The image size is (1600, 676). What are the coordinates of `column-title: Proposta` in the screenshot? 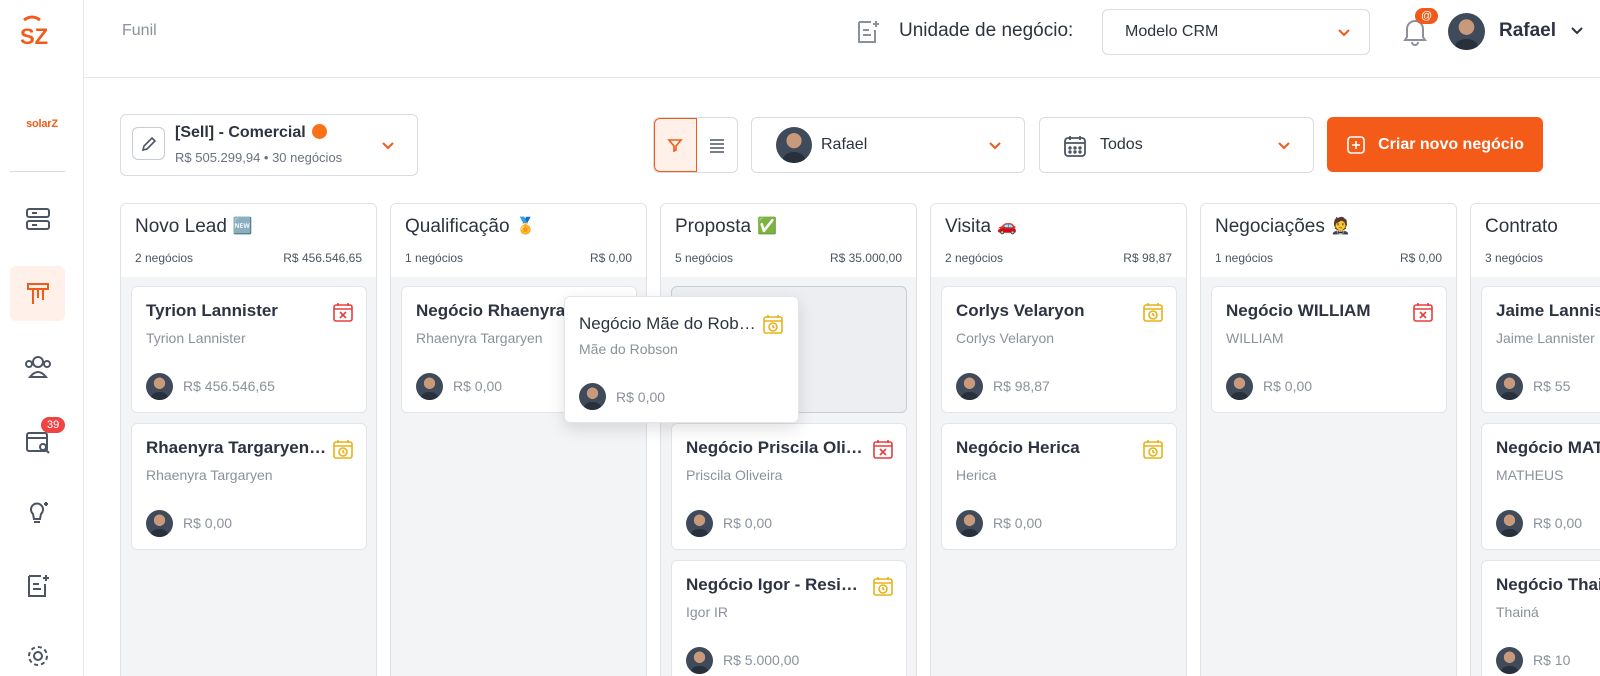 It's located at (713, 226).